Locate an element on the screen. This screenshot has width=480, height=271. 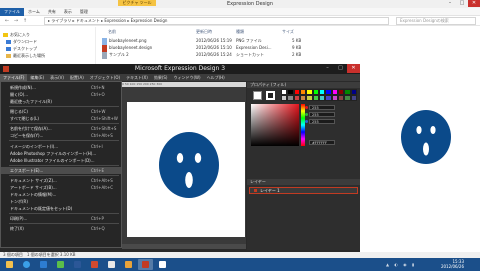
nav-item-favorites: お気に入り is located at coordinates (16, 34).